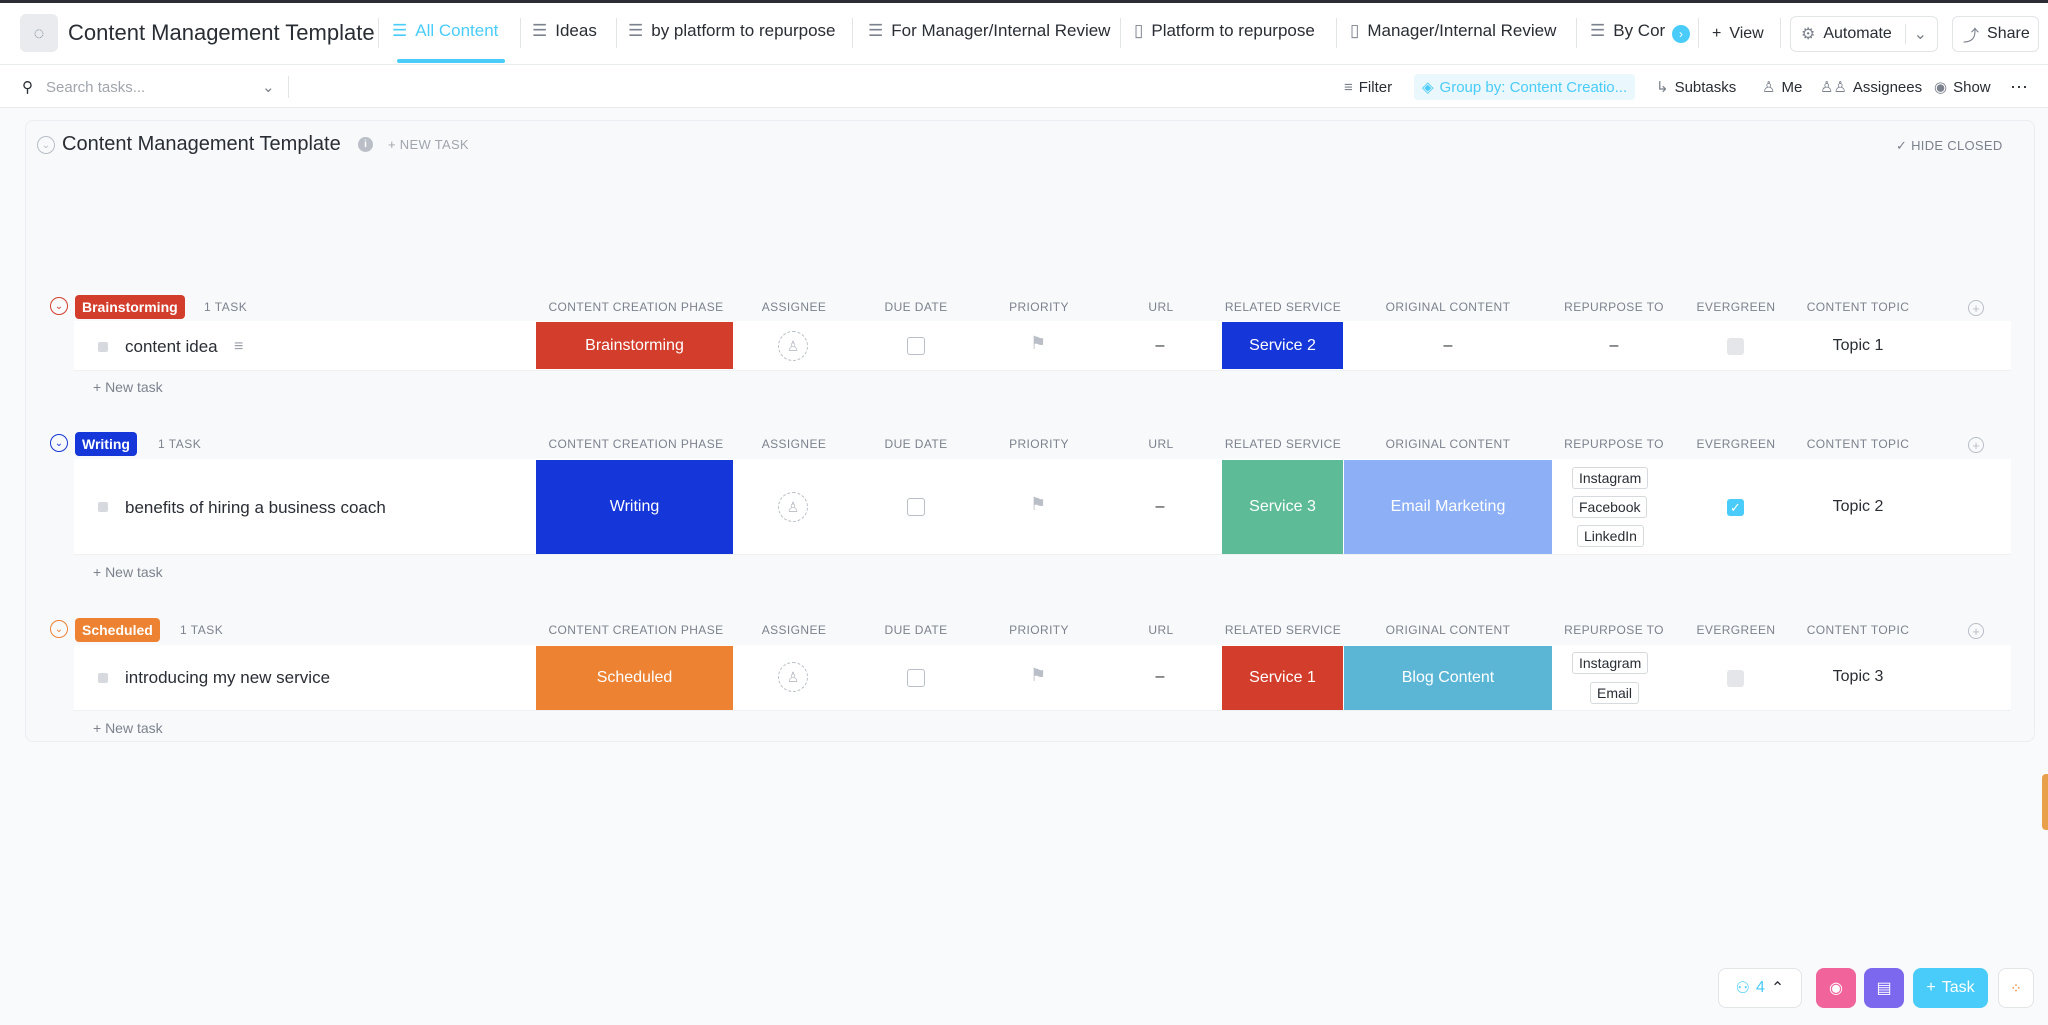 This screenshot has width=2048, height=1025. What do you see at coordinates (1696, 87) in the screenshot?
I see `subtasks-button: ↳ Subtasks` at bounding box center [1696, 87].